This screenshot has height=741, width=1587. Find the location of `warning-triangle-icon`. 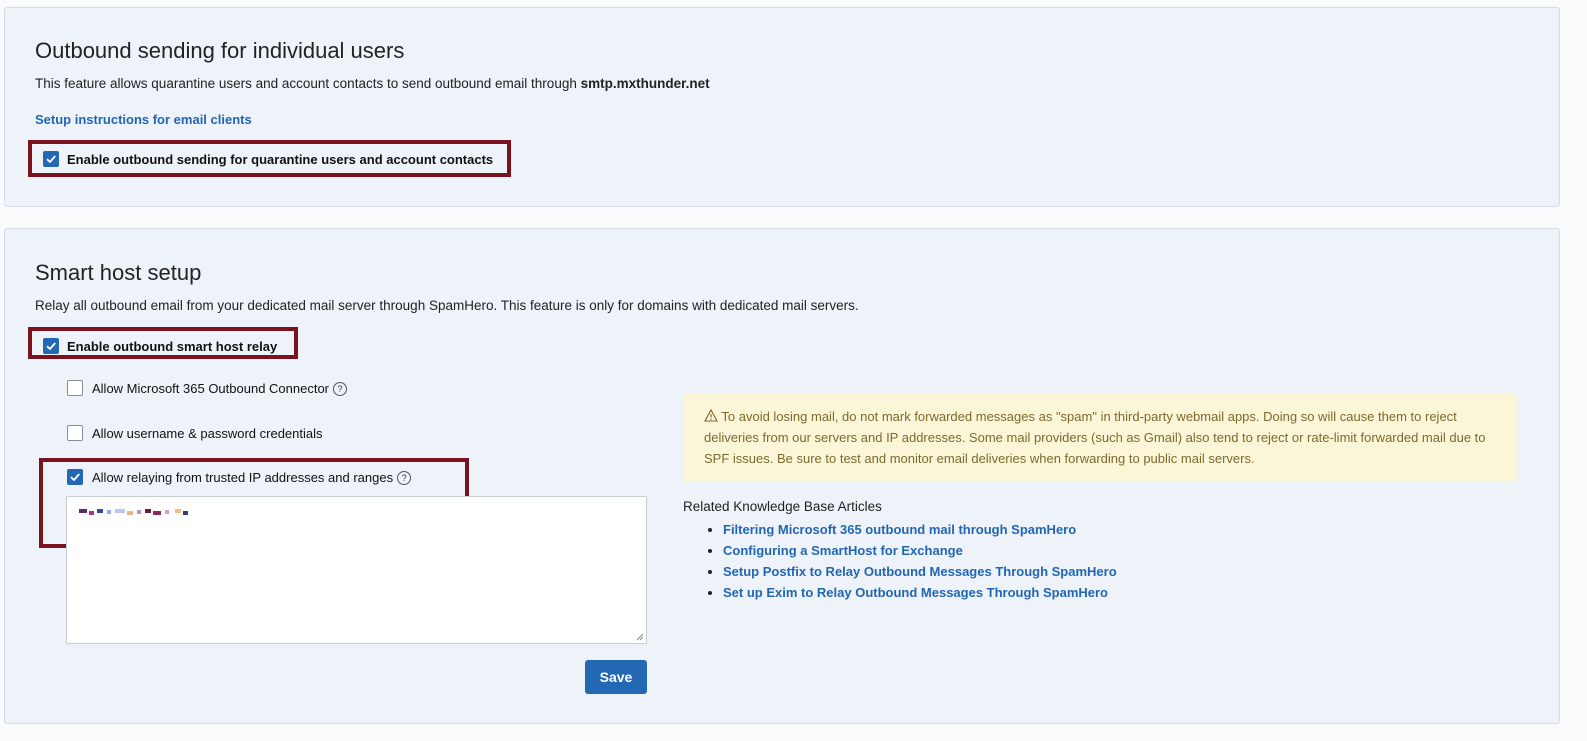

warning-triangle-icon is located at coordinates (711, 415).